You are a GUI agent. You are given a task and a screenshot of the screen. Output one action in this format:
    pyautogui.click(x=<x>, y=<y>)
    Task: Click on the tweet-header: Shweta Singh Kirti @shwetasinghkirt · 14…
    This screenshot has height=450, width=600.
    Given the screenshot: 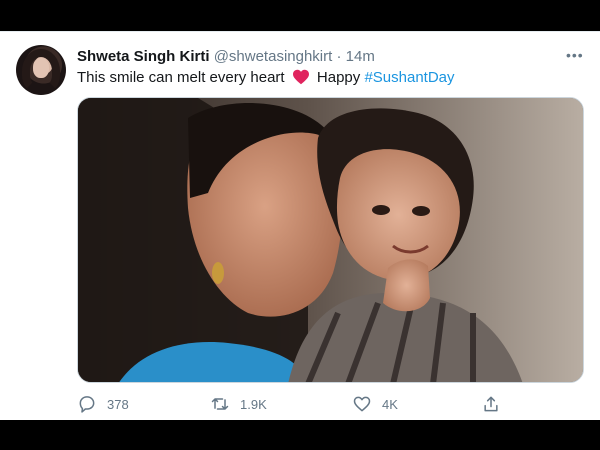 What is the action you would take?
    pyautogui.click(x=226, y=56)
    